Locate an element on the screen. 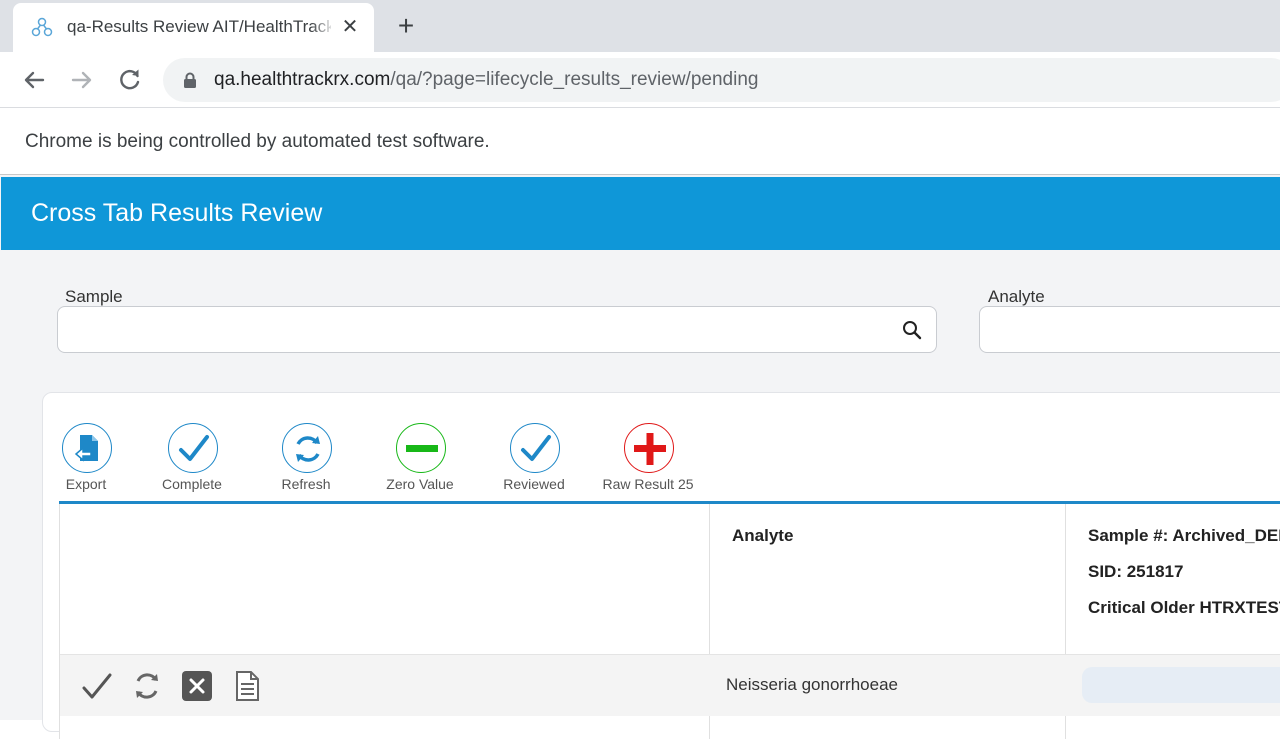 This screenshot has width=1280, height=739. document-icon is located at coordinates (247, 686).